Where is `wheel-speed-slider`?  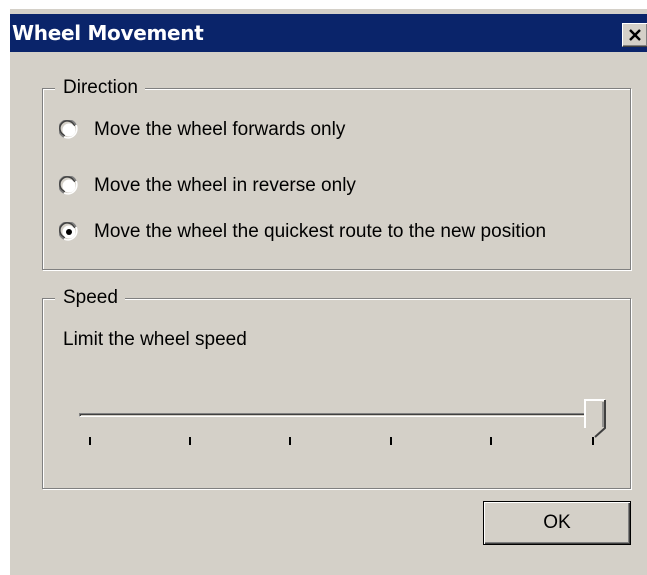 wheel-speed-slider is located at coordinates (359, 429).